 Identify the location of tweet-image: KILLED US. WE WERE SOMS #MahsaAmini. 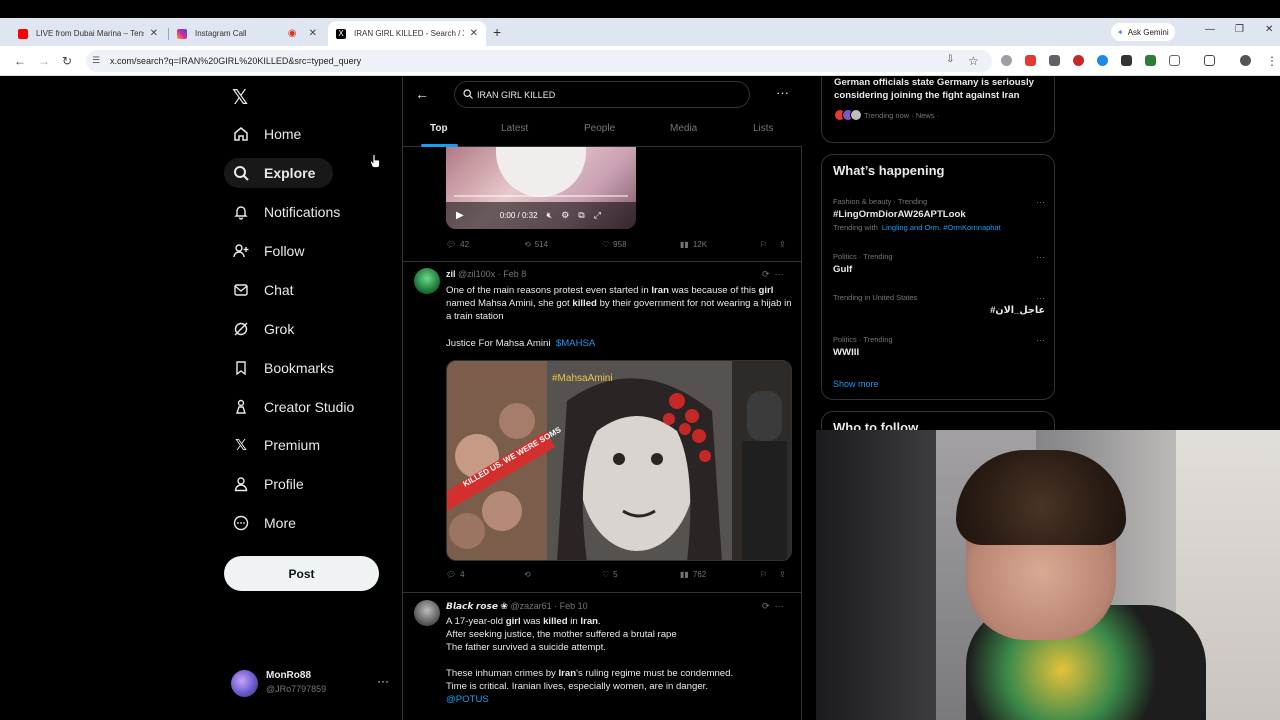
(619, 460).